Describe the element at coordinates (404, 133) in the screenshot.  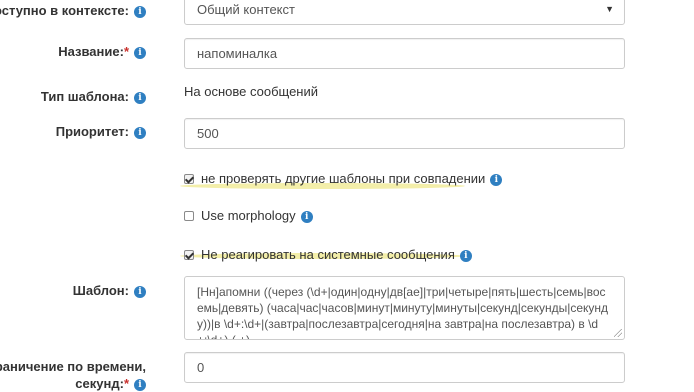
I see `priority-input: 500` at that location.